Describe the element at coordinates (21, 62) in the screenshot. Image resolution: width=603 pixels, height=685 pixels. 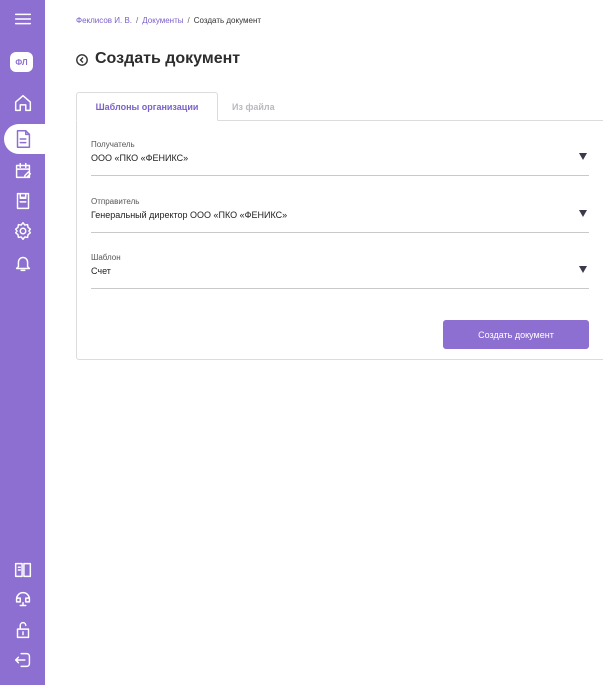
I see `avatar: ФЛ` at that location.